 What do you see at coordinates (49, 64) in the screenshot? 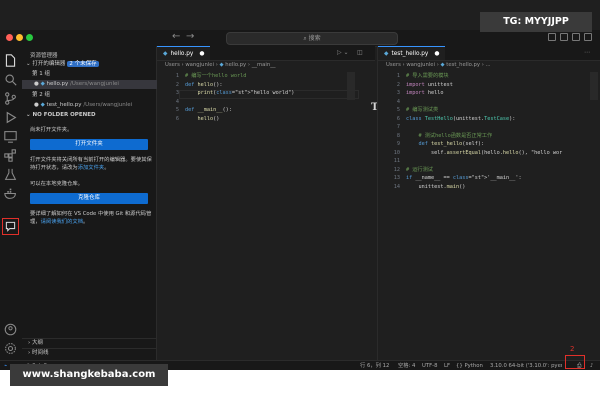
I see `open-editors-label: 打开的编辑器` at bounding box center [49, 64].